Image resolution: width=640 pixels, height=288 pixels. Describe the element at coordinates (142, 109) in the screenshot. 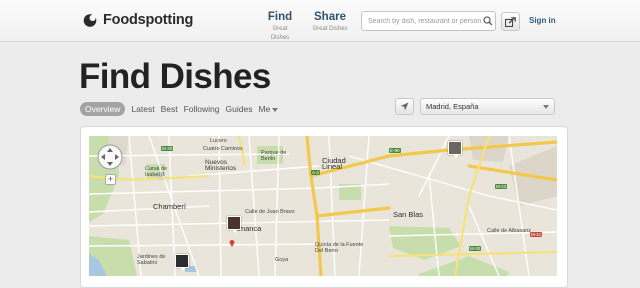

I see `tab-latest: Latest` at that location.